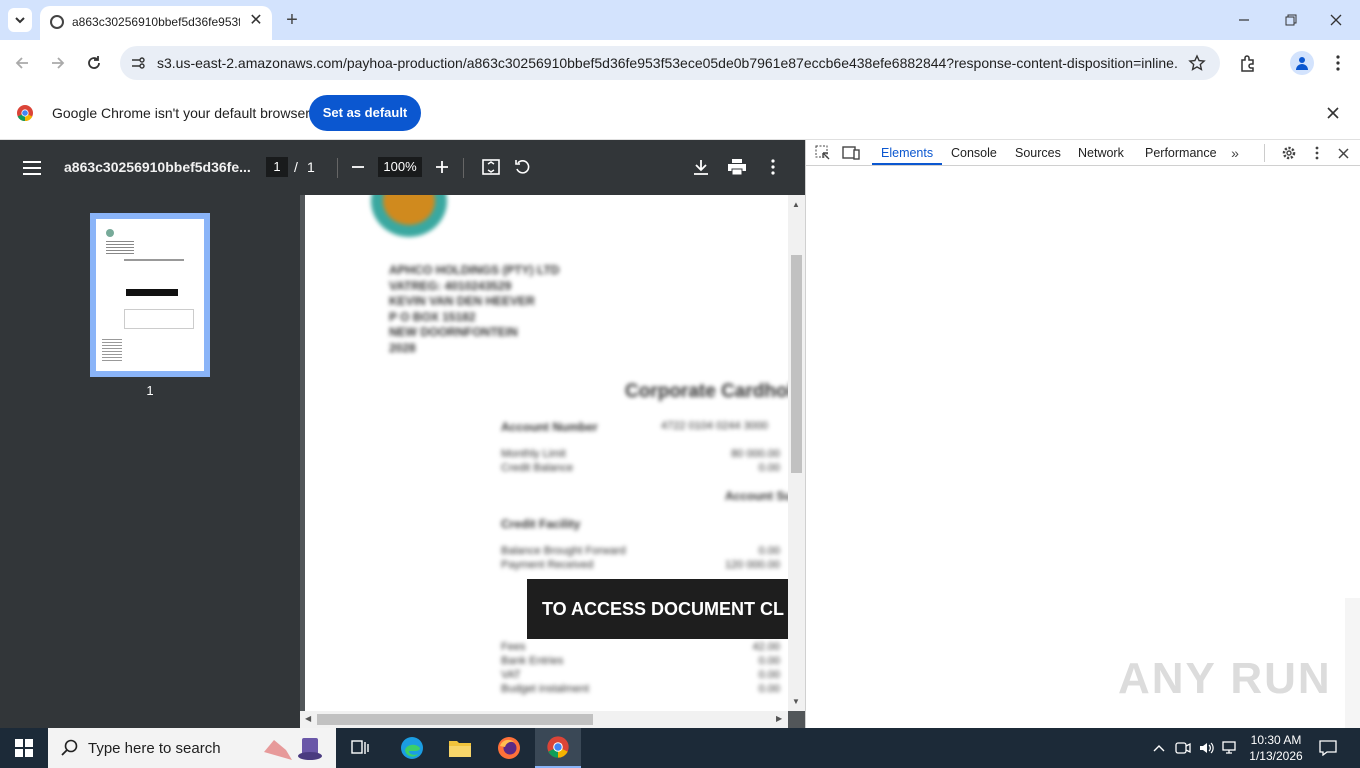 Image resolution: width=1360 pixels, height=768 pixels. I want to click on scroll-up-arrow: ▲, so click(796, 204).